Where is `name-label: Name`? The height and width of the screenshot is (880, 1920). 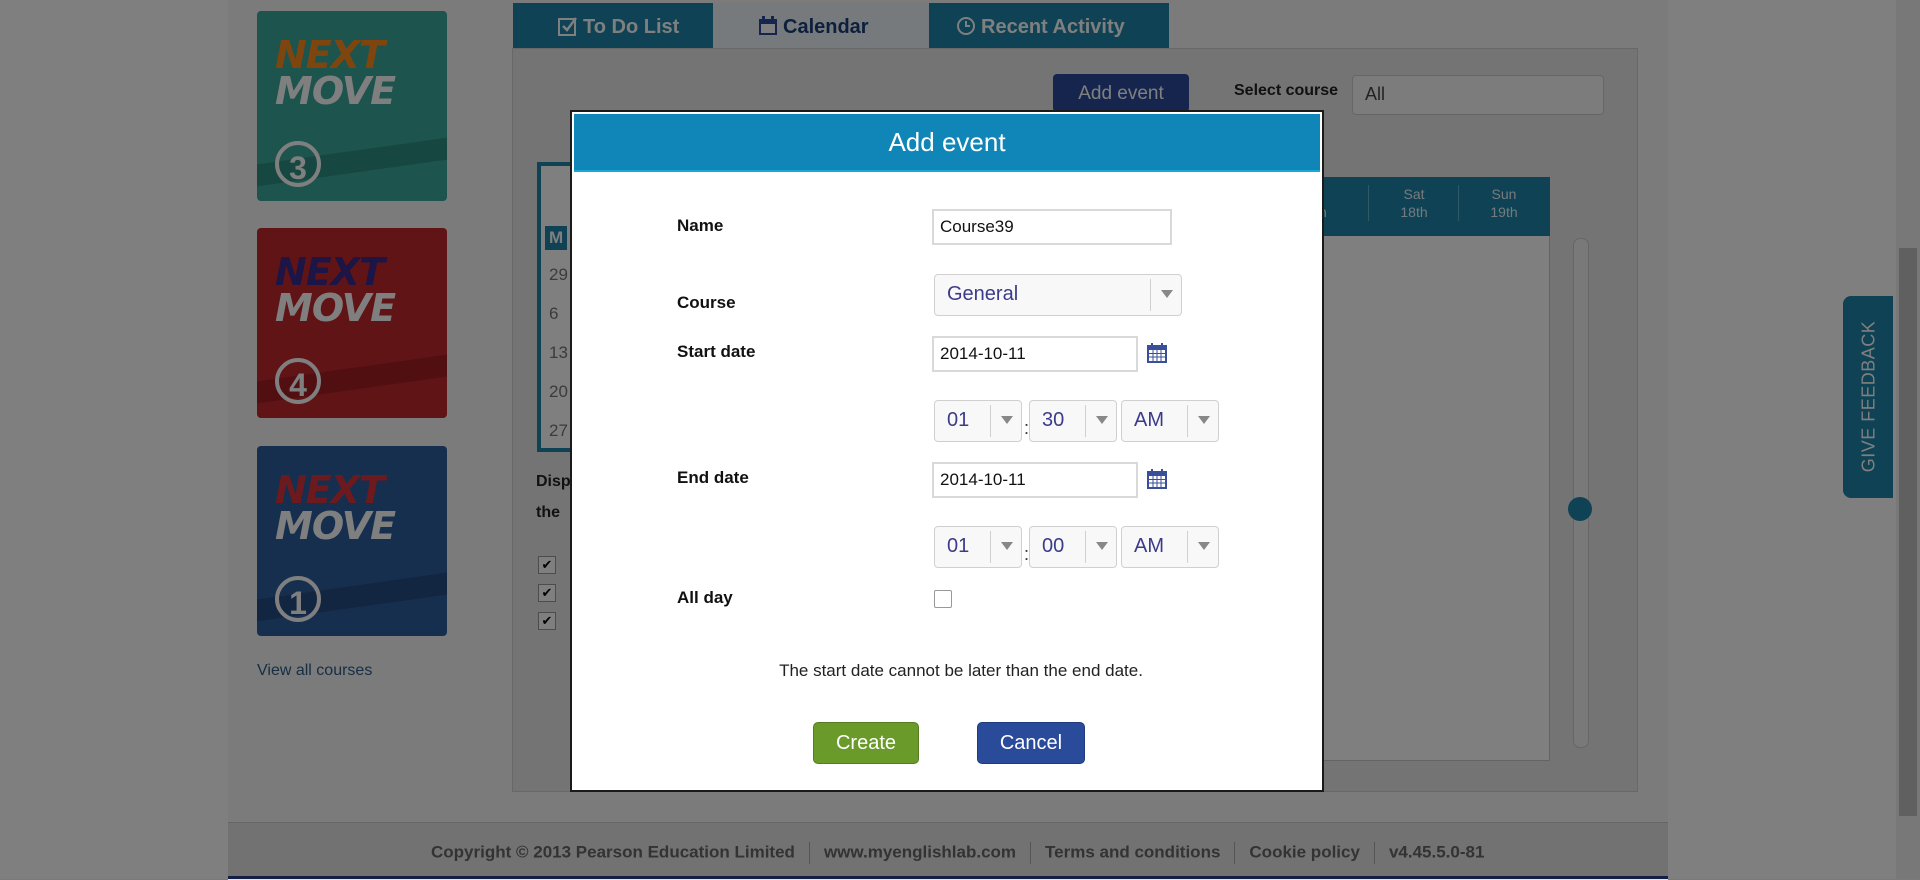
name-label: Name is located at coordinates (700, 225).